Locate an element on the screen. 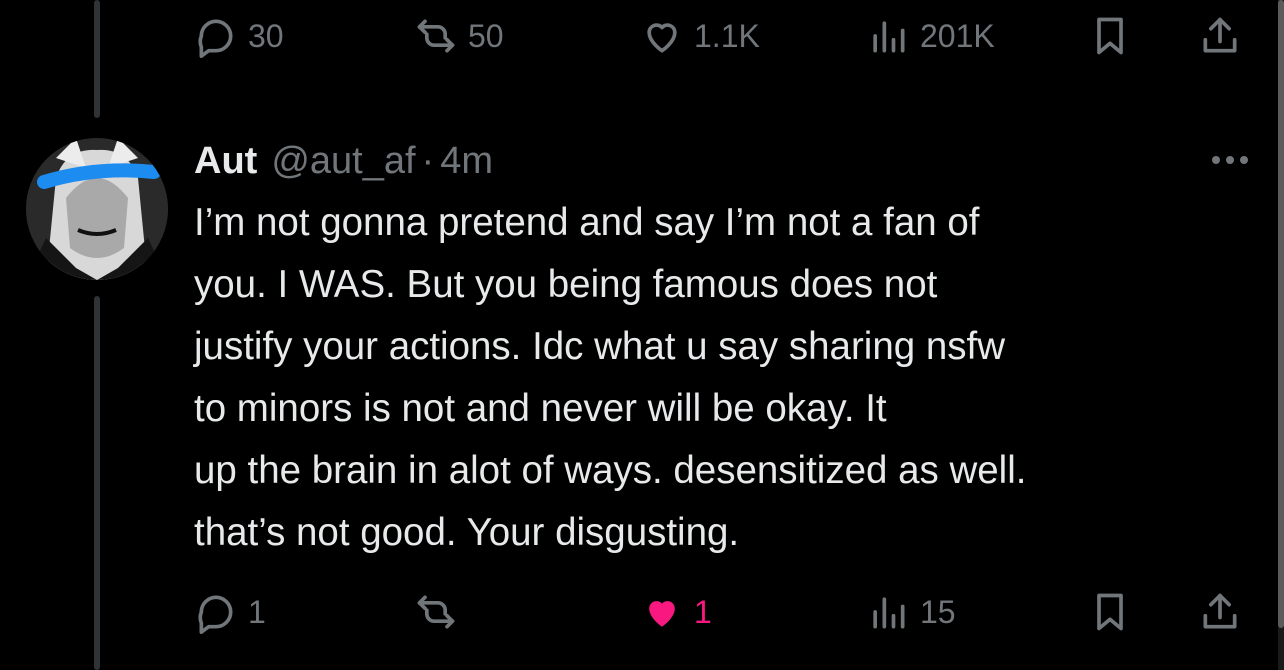  tweet-text-line: that’s not good. Your disgusting. is located at coordinates (467, 532).